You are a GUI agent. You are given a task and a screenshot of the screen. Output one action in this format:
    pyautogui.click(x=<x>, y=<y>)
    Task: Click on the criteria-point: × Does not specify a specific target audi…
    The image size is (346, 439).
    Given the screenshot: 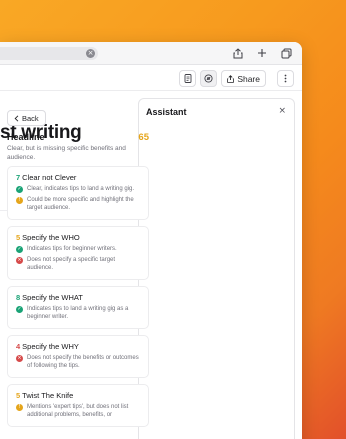 What is the action you would take?
    pyautogui.click(x=78, y=264)
    